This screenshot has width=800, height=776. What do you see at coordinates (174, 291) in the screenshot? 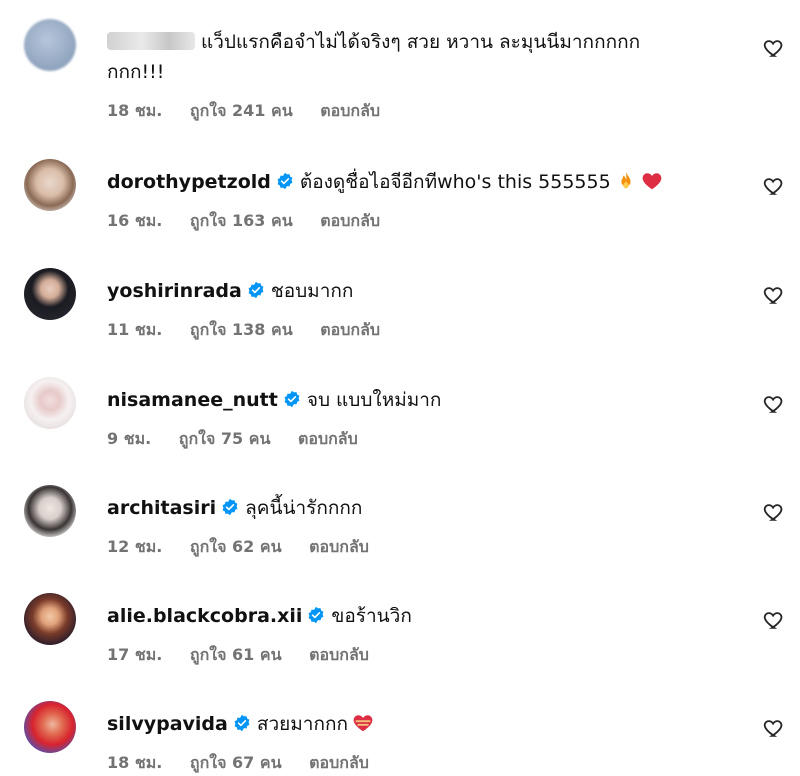
I see `username: yoshirinrada` at bounding box center [174, 291].